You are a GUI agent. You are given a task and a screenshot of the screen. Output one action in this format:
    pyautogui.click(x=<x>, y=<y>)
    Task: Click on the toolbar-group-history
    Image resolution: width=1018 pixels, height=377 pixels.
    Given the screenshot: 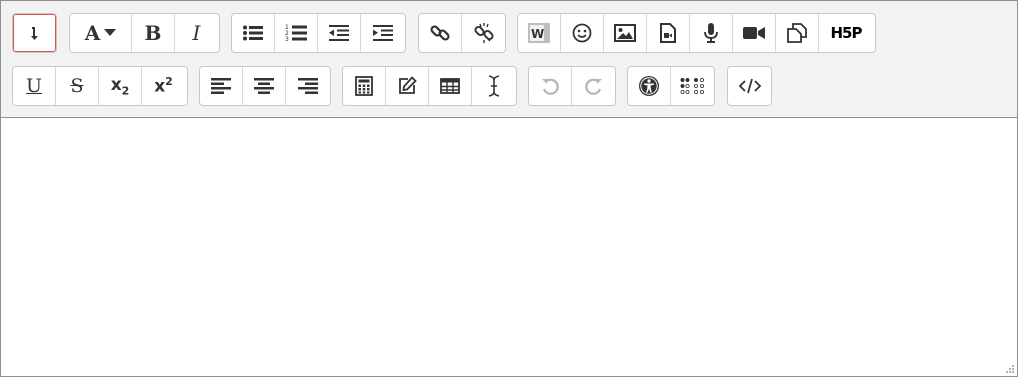 What is the action you would take?
    pyautogui.click(x=572, y=86)
    